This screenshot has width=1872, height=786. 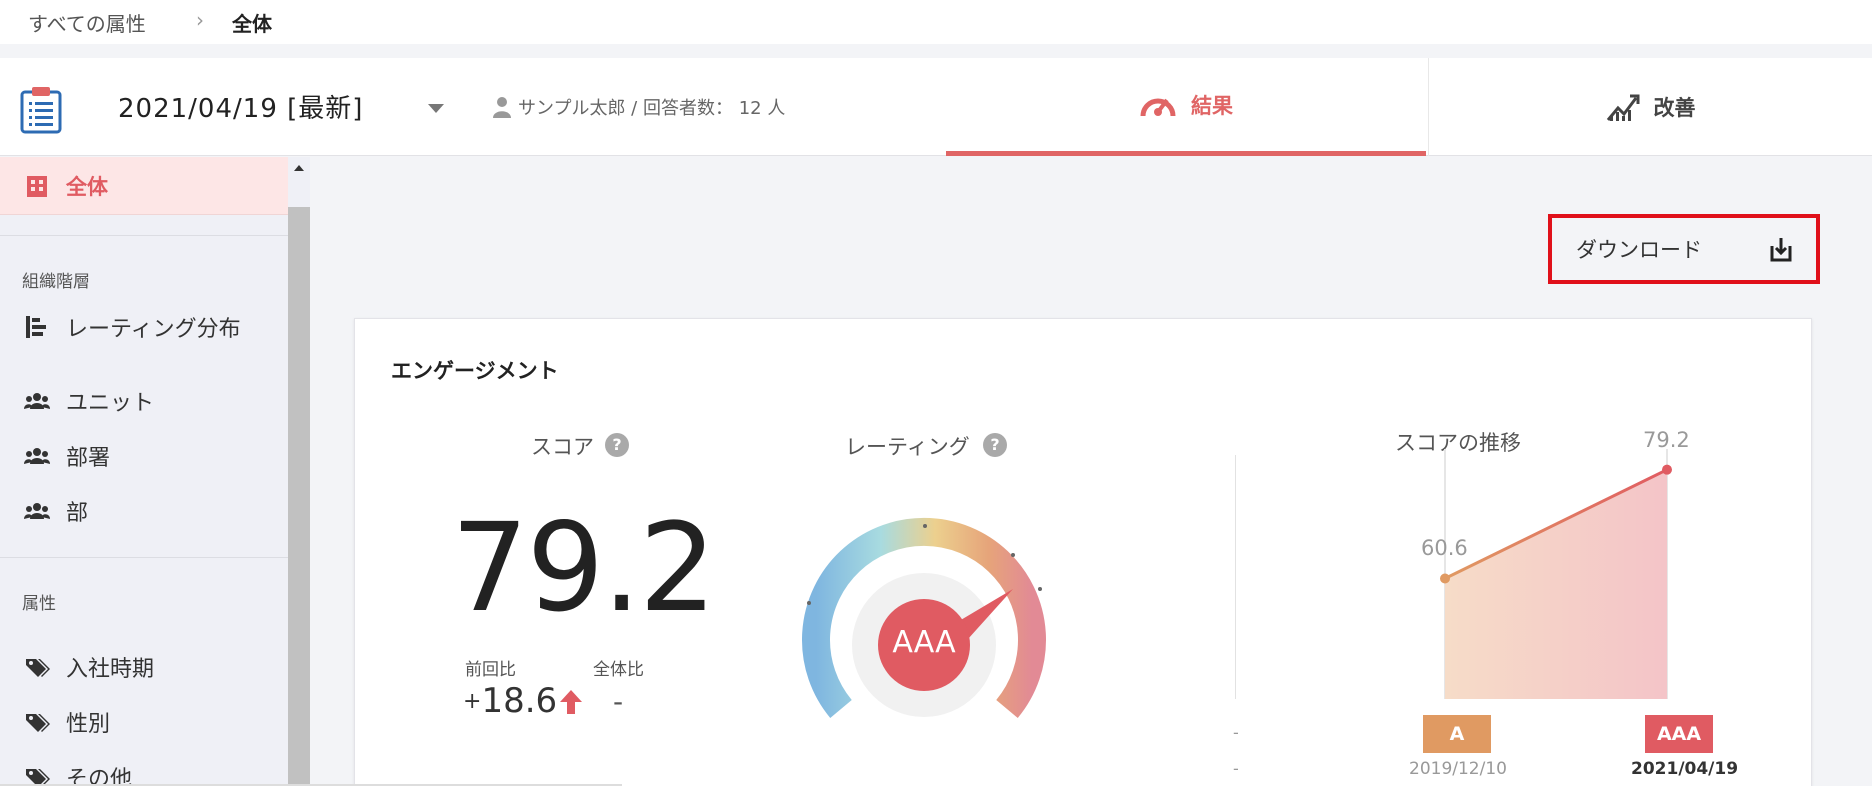 I want to click on chart-trend-icon, so click(x=1622, y=107).